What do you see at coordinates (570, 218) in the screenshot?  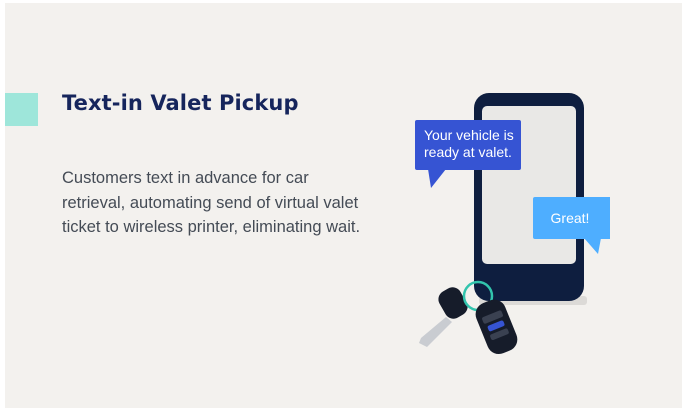 I see `reply-message: Great!` at bounding box center [570, 218].